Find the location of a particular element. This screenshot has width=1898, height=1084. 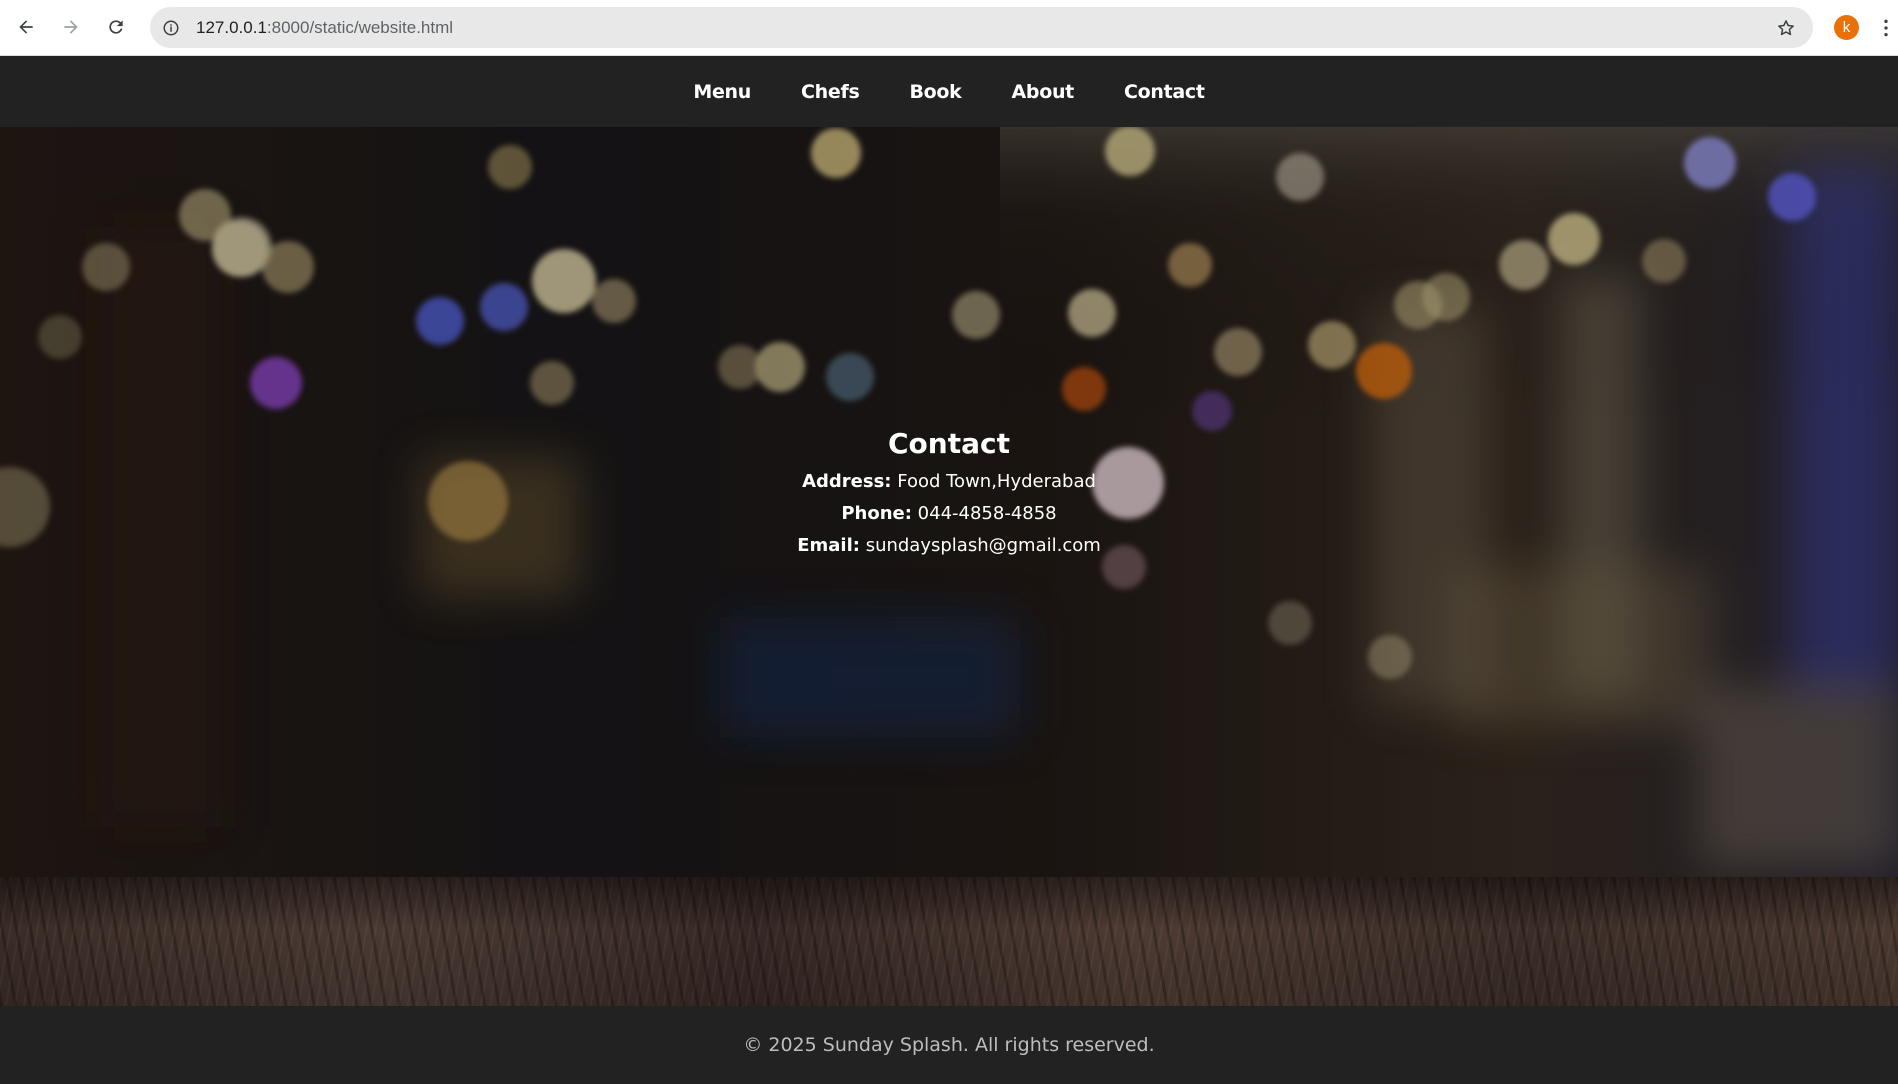

back-arrow-icon is located at coordinates (26, 27).